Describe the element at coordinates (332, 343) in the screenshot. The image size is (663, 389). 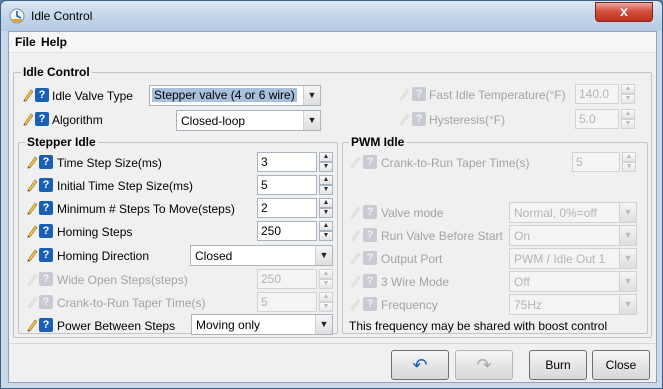
I see `button-separator` at that location.